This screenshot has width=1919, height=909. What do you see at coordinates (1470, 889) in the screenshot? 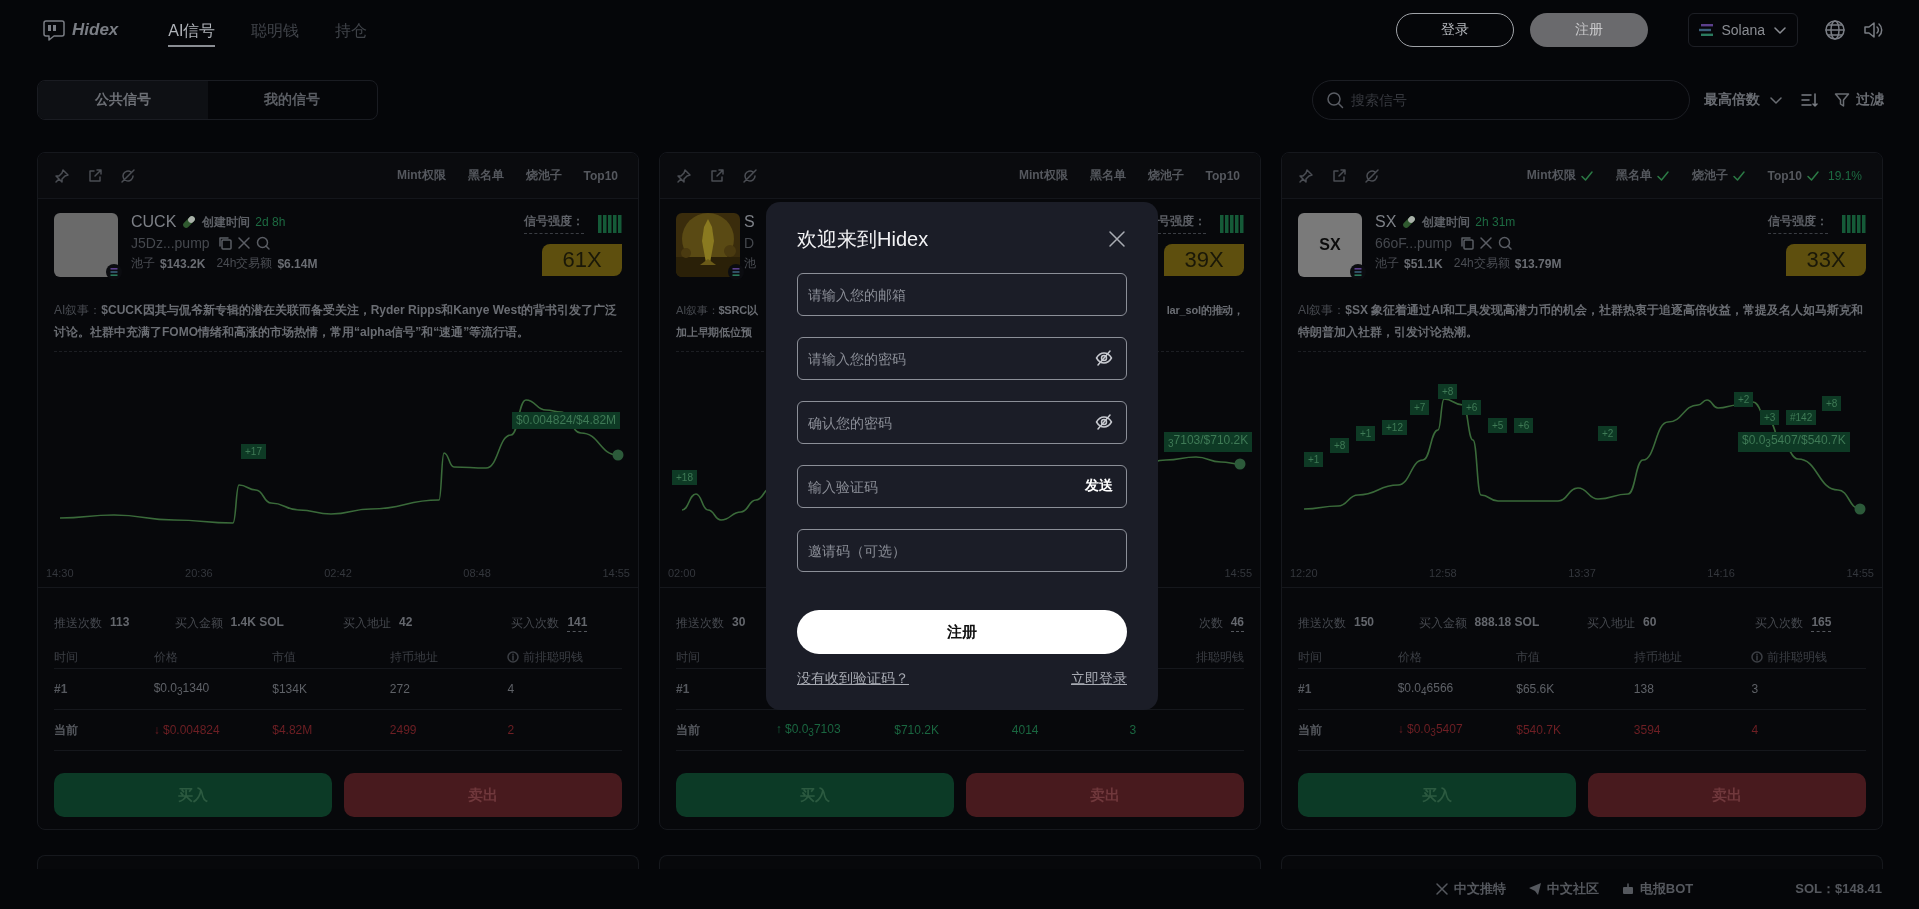
I see `footer-link: 中文推特` at bounding box center [1470, 889].